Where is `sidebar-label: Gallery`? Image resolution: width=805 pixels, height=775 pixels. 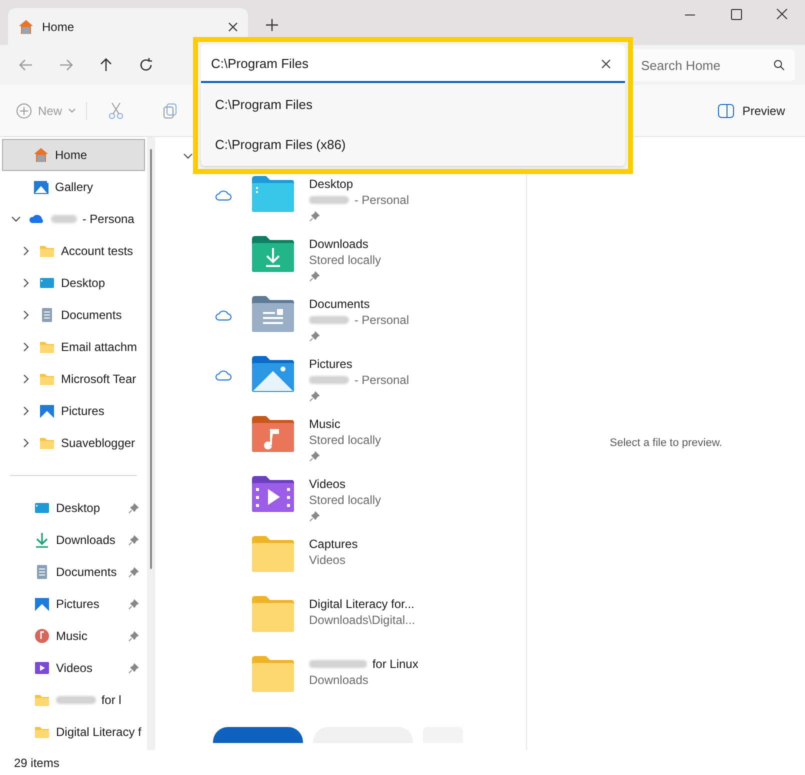 sidebar-label: Gallery is located at coordinates (74, 187).